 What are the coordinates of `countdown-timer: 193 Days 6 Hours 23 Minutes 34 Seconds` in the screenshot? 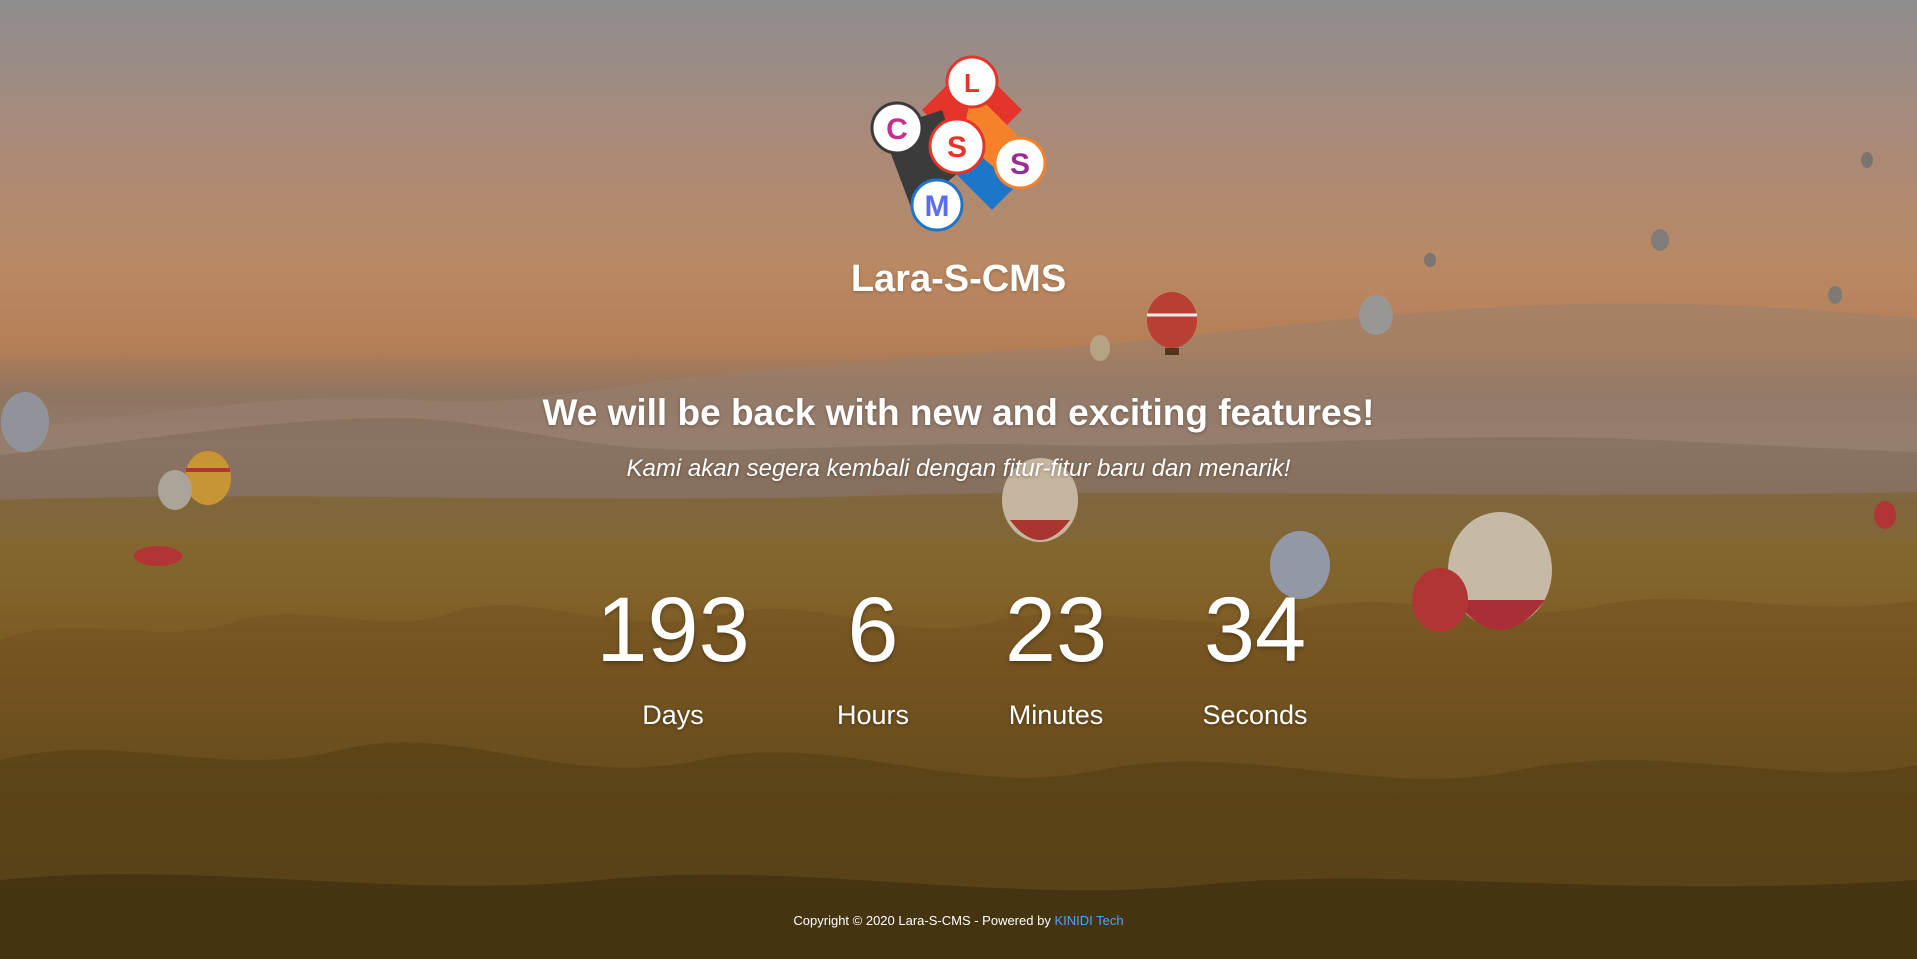 It's located at (955, 660).